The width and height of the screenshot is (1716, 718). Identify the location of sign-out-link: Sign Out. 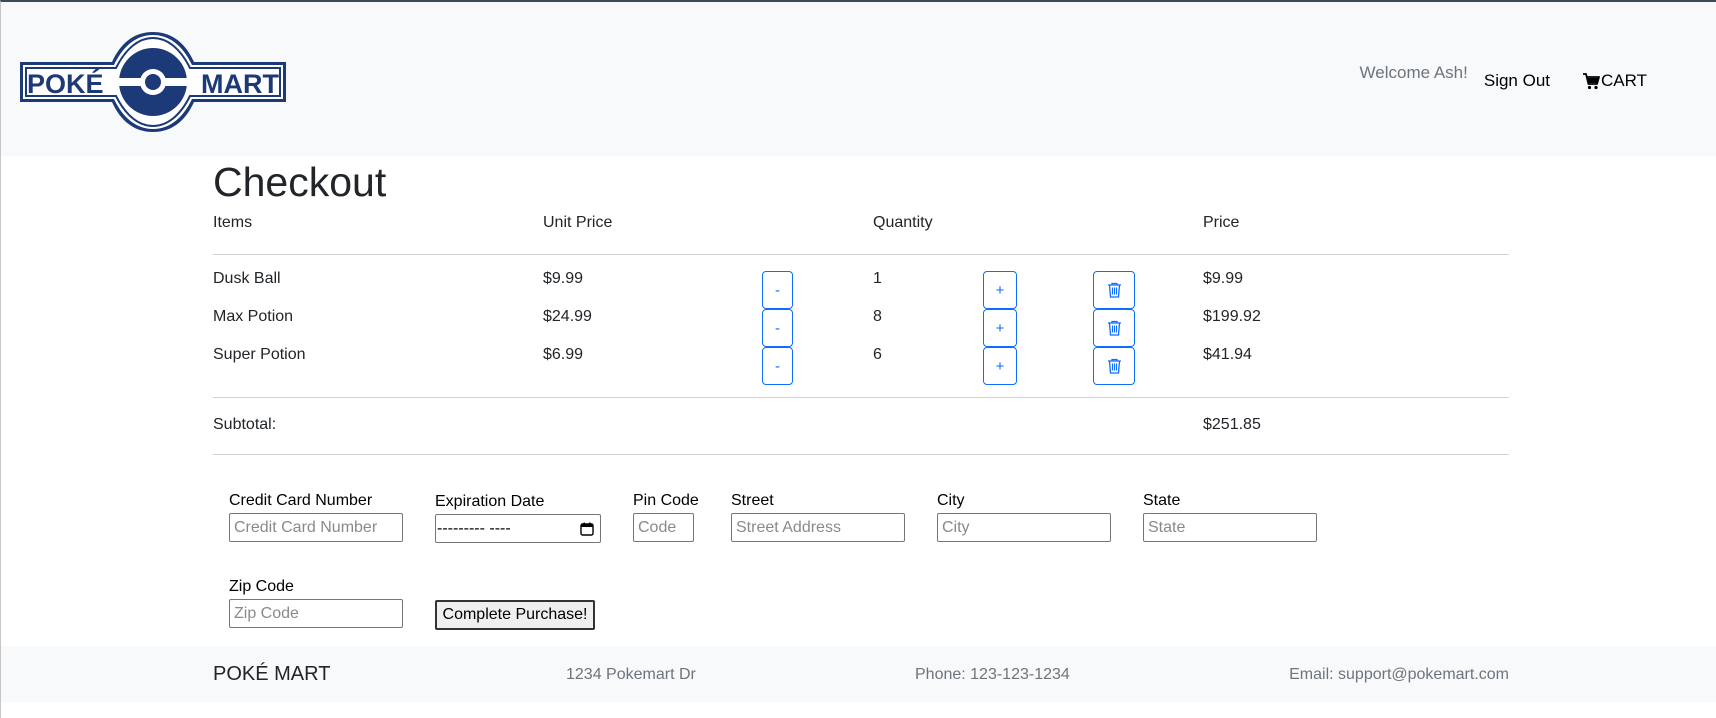
(1517, 81).